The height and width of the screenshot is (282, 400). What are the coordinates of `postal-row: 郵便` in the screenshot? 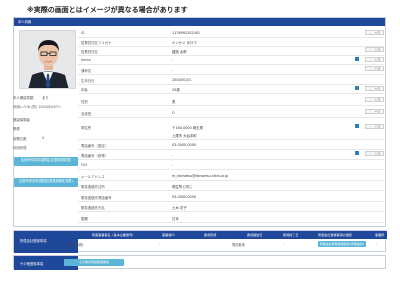 It's located at (45, 128).